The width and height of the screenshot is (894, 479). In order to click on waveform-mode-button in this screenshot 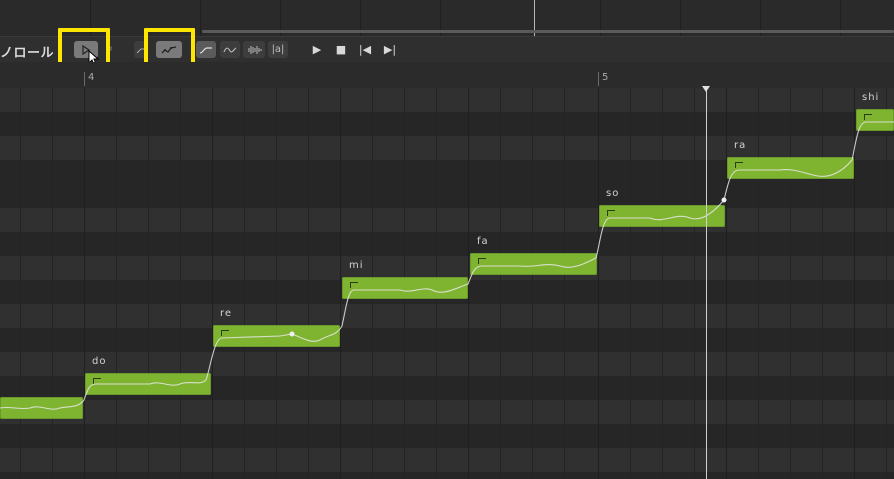, I will do `click(254, 49)`.